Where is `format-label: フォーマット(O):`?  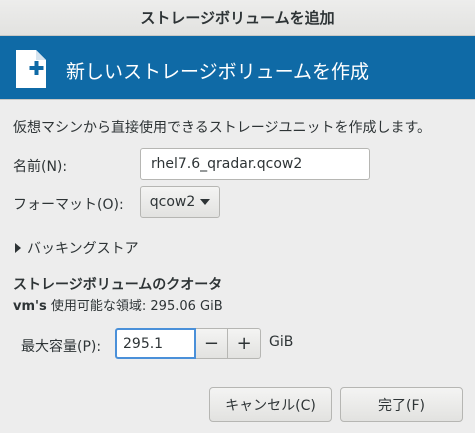 format-label: フォーマット(O): is located at coordinates (68, 205).